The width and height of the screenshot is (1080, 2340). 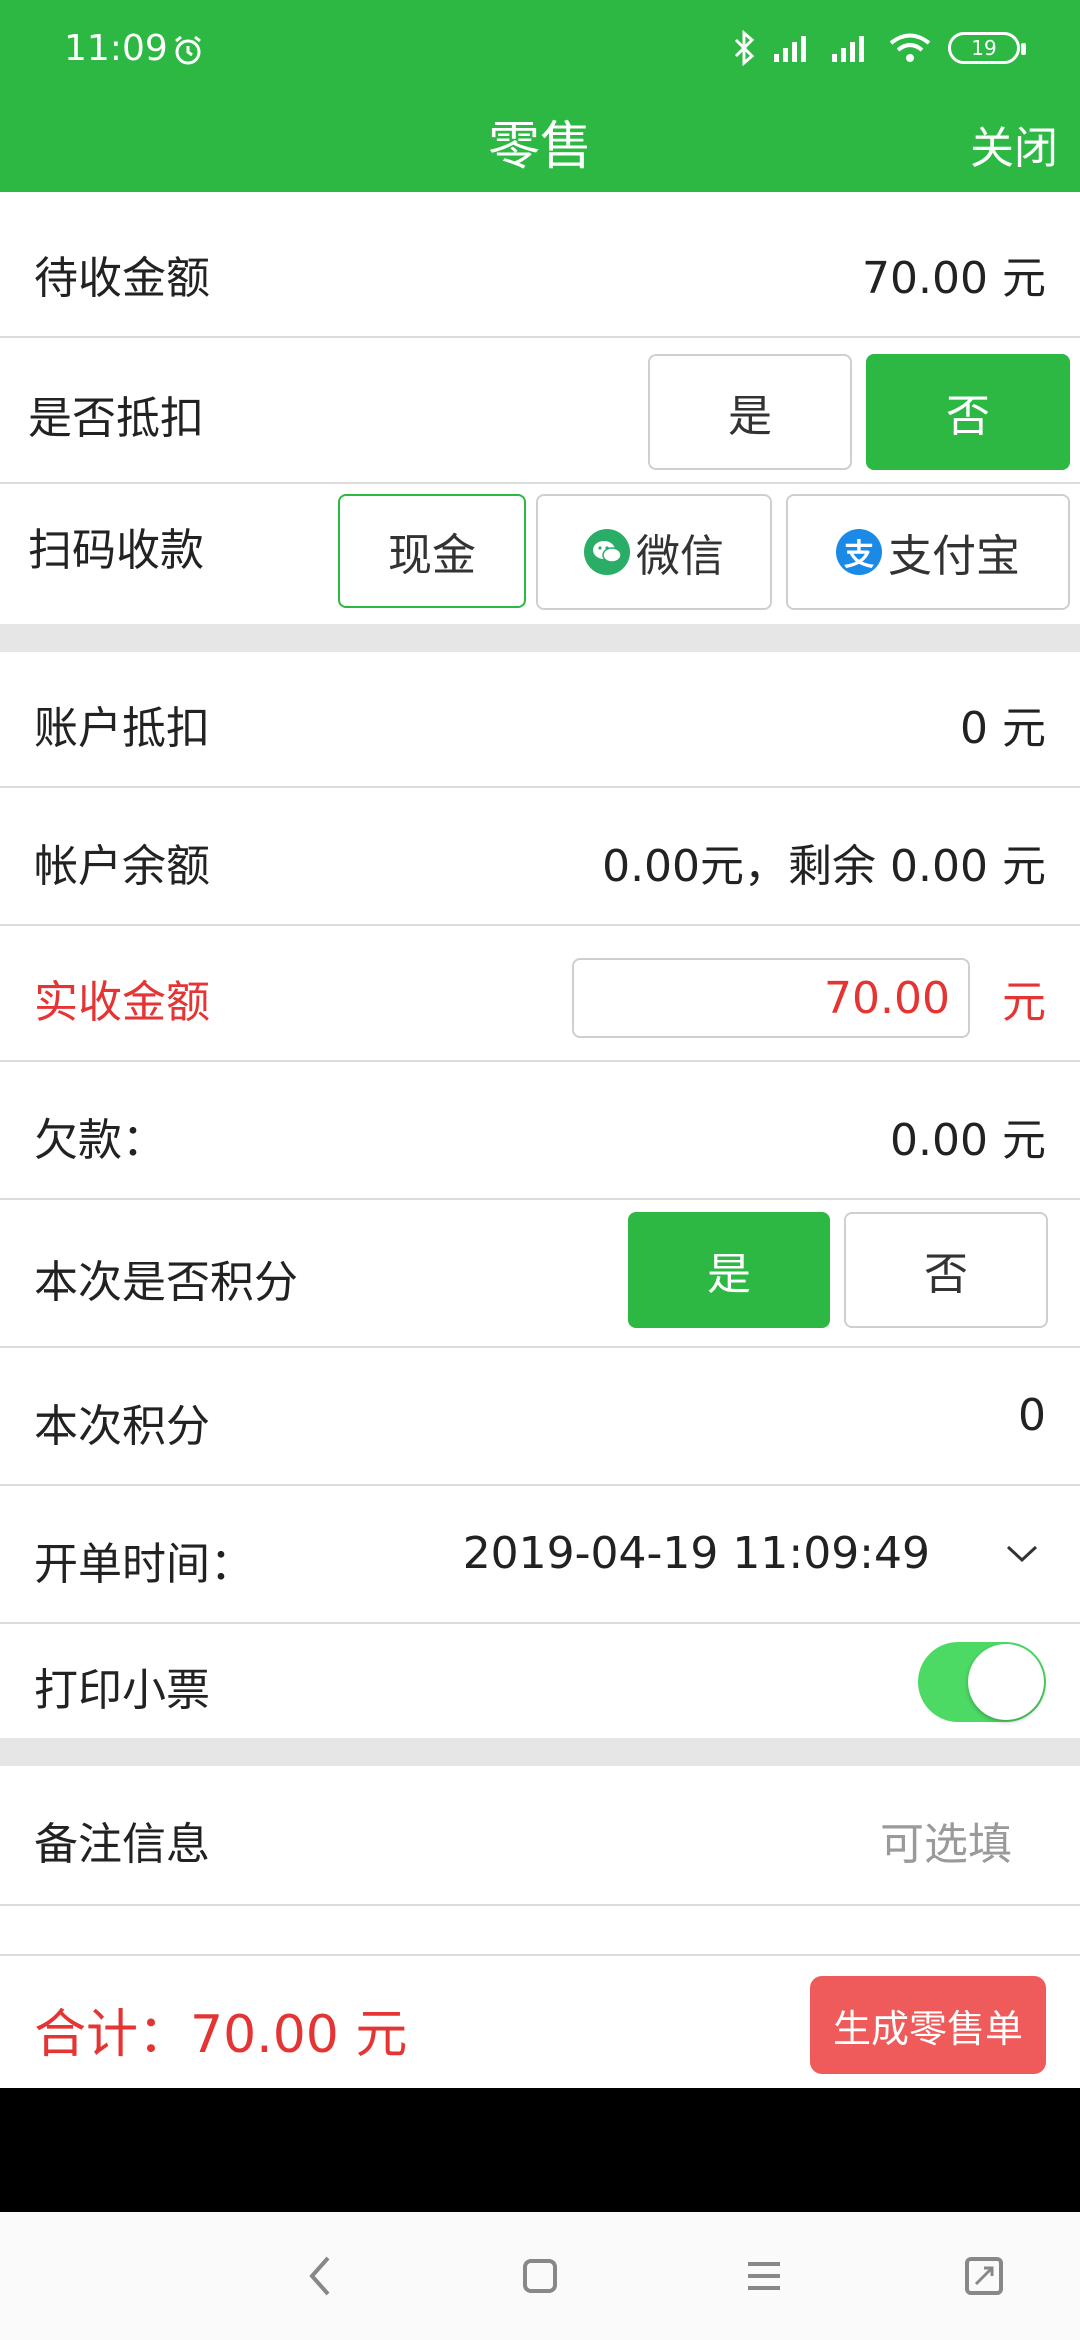 I want to click on cash-button: 现金, so click(x=432, y=551).